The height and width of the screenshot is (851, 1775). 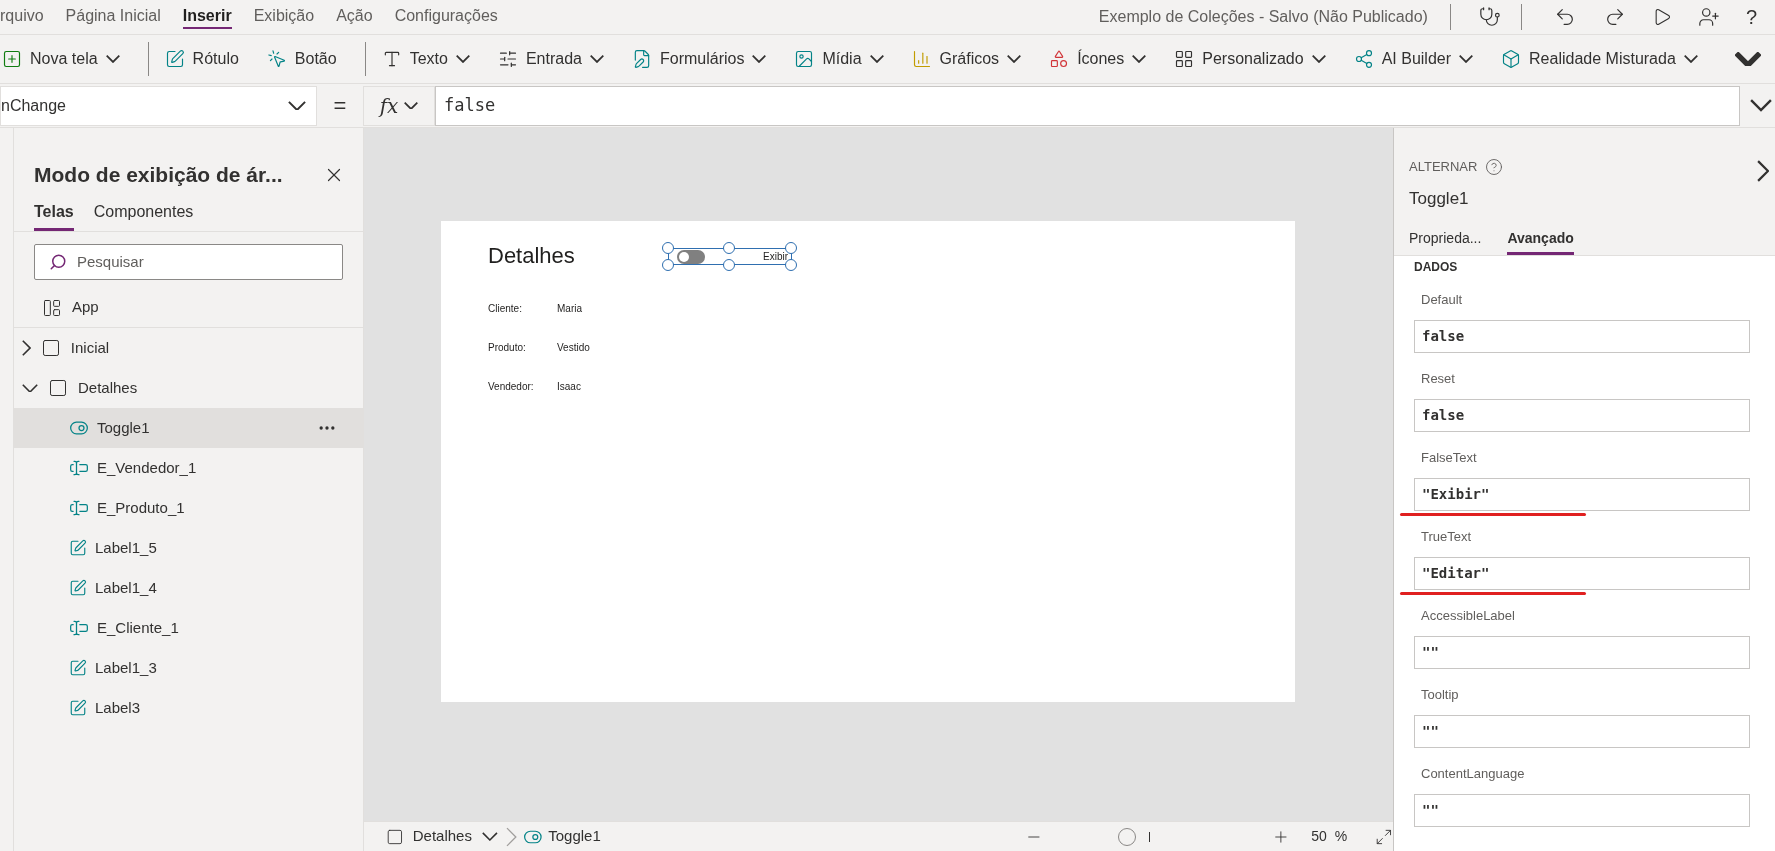 I want to click on sliders-icon, so click(x=507, y=59).